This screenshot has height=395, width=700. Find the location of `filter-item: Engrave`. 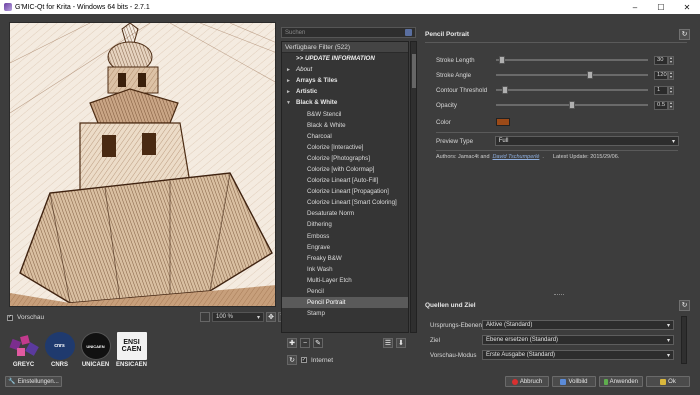

filter-item: Engrave is located at coordinates (345, 247).